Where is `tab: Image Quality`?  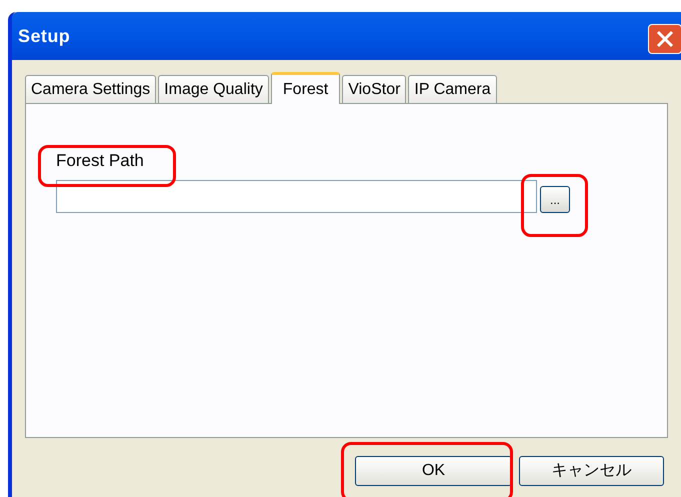 tab: Image Quality is located at coordinates (213, 89).